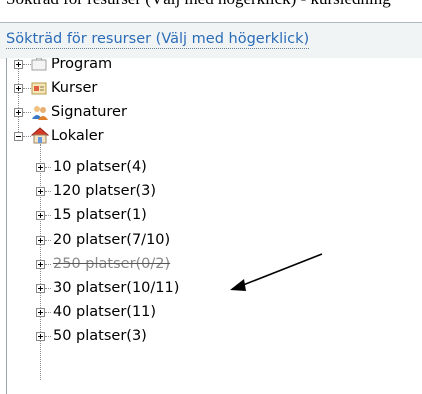 The height and width of the screenshot is (394, 422). Describe the element at coordinates (276, 272) in the screenshot. I see `annotation-arrow-icon` at that location.